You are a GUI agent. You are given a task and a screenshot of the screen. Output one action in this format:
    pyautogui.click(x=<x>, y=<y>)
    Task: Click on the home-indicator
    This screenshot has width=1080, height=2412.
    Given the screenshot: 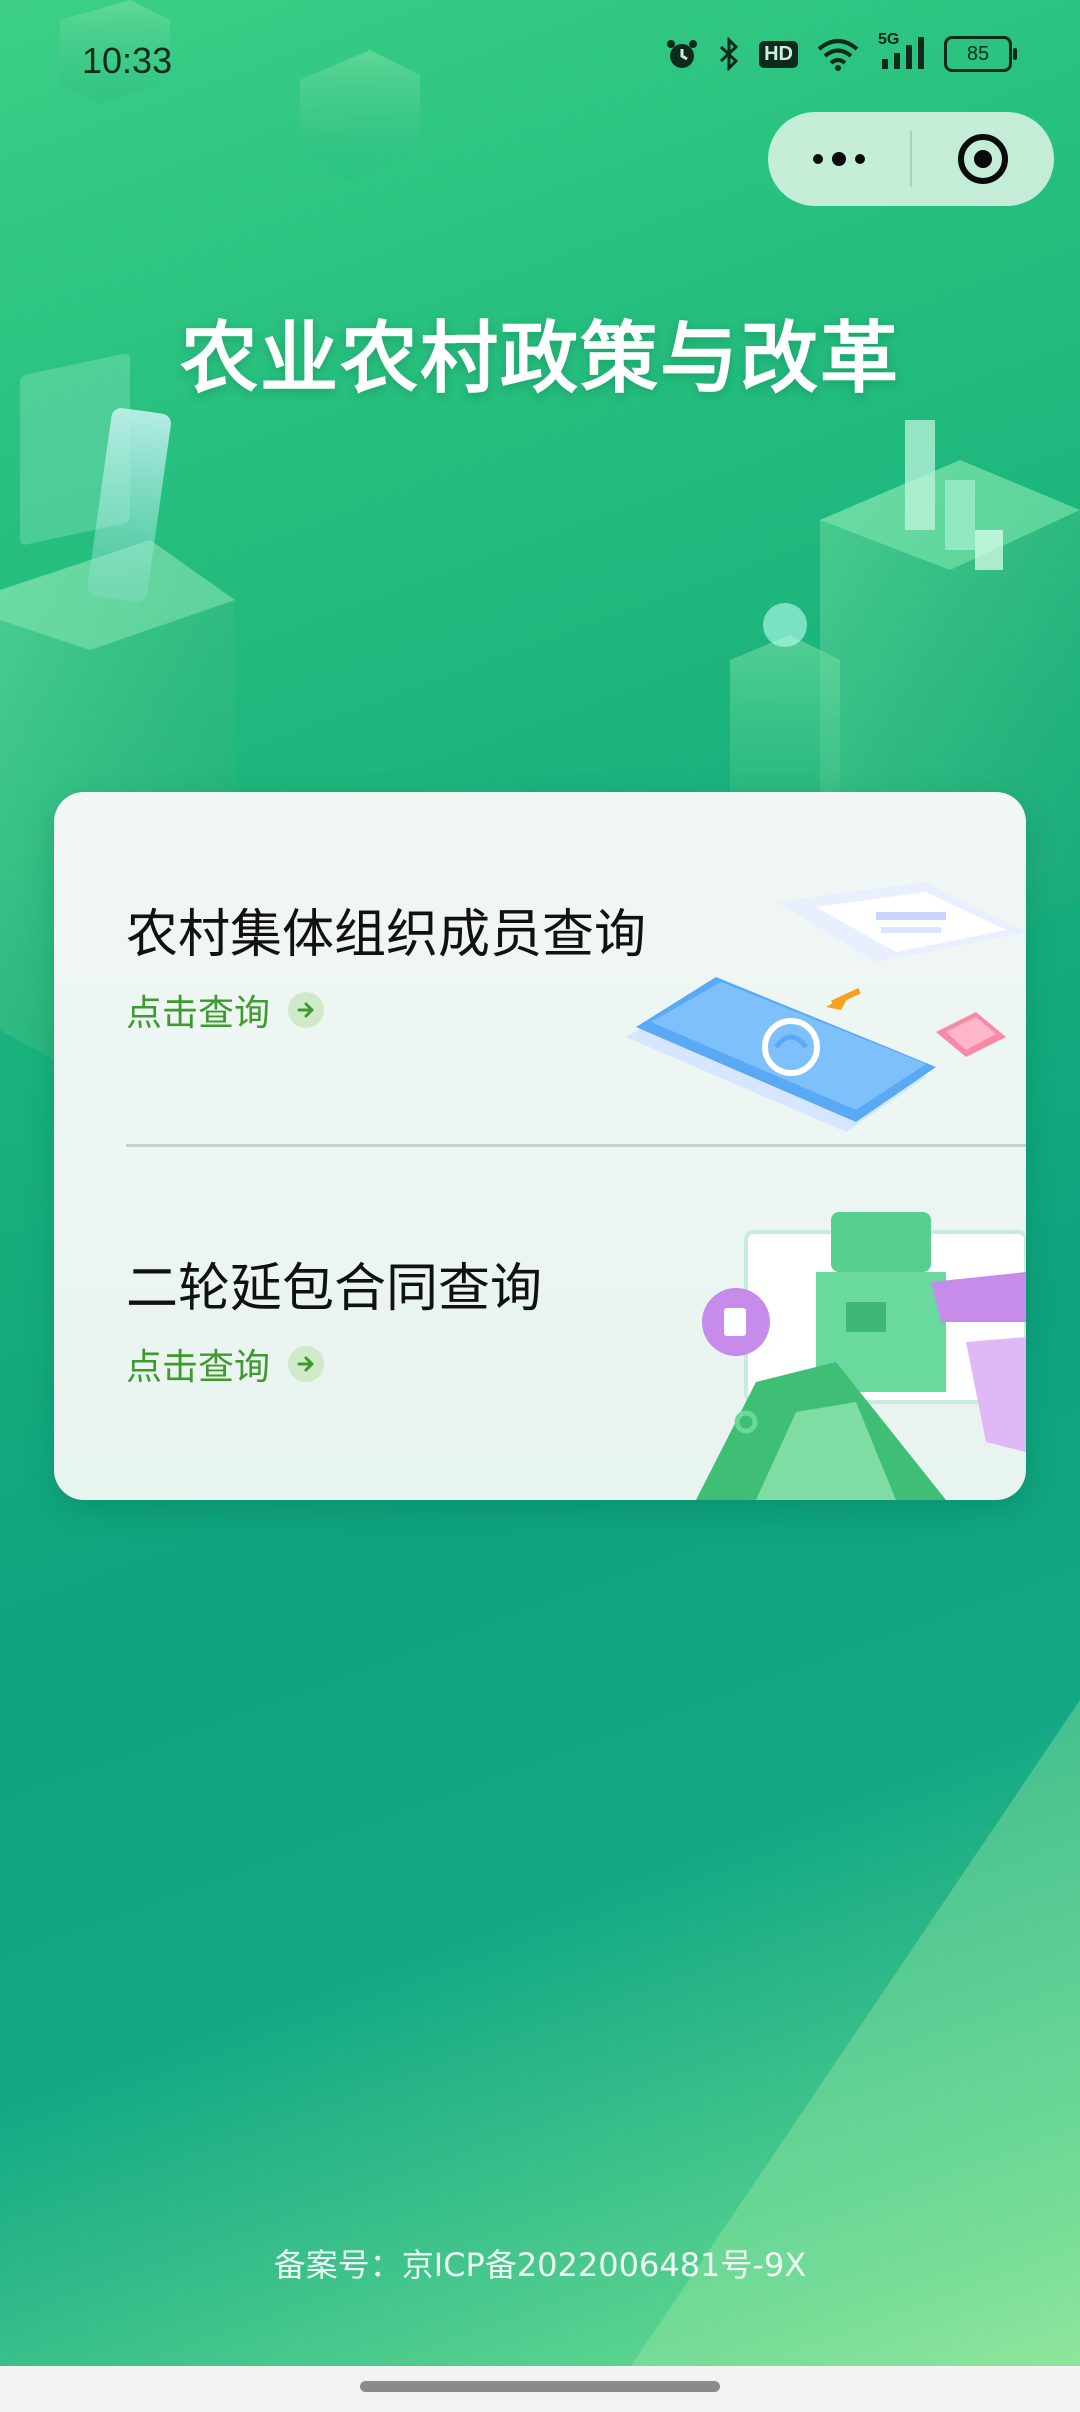 What is the action you would take?
    pyautogui.click(x=540, y=2386)
    